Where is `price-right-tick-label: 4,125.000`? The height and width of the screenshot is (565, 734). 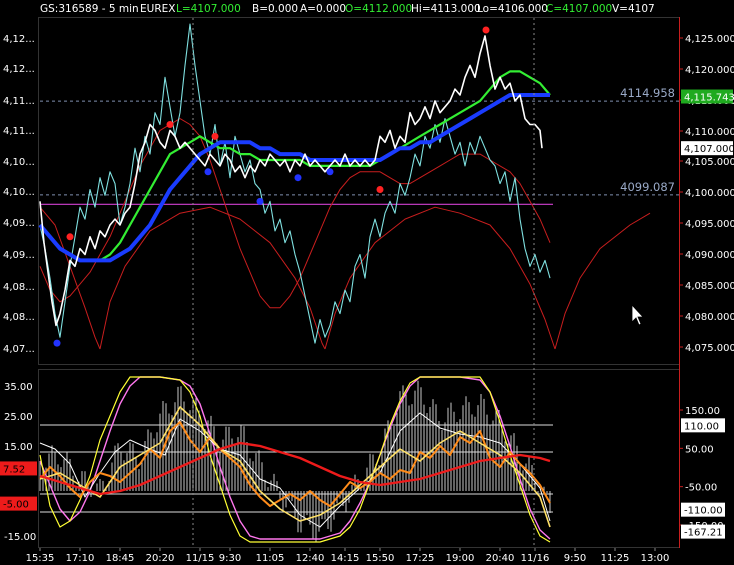 price-right-tick-label: 4,125.000 is located at coordinates (709, 39).